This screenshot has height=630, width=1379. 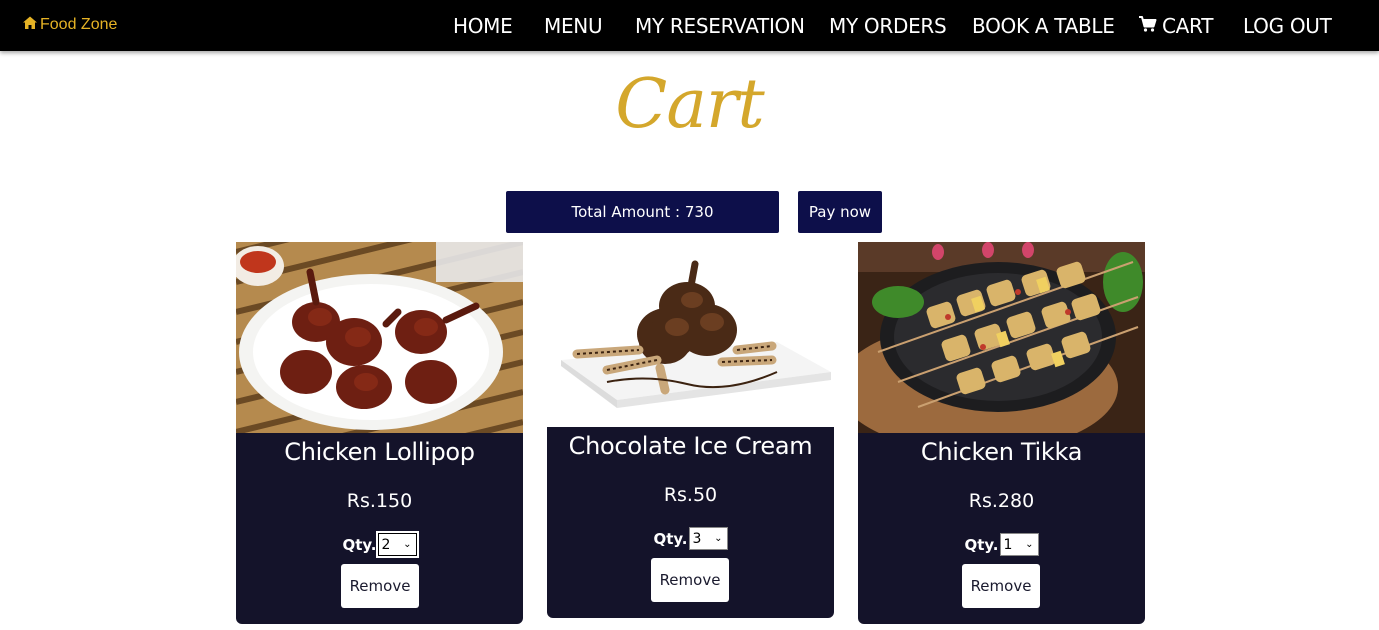 What do you see at coordinates (690, 334) in the screenshot?
I see `chocolate-ice-cream-image` at bounding box center [690, 334].